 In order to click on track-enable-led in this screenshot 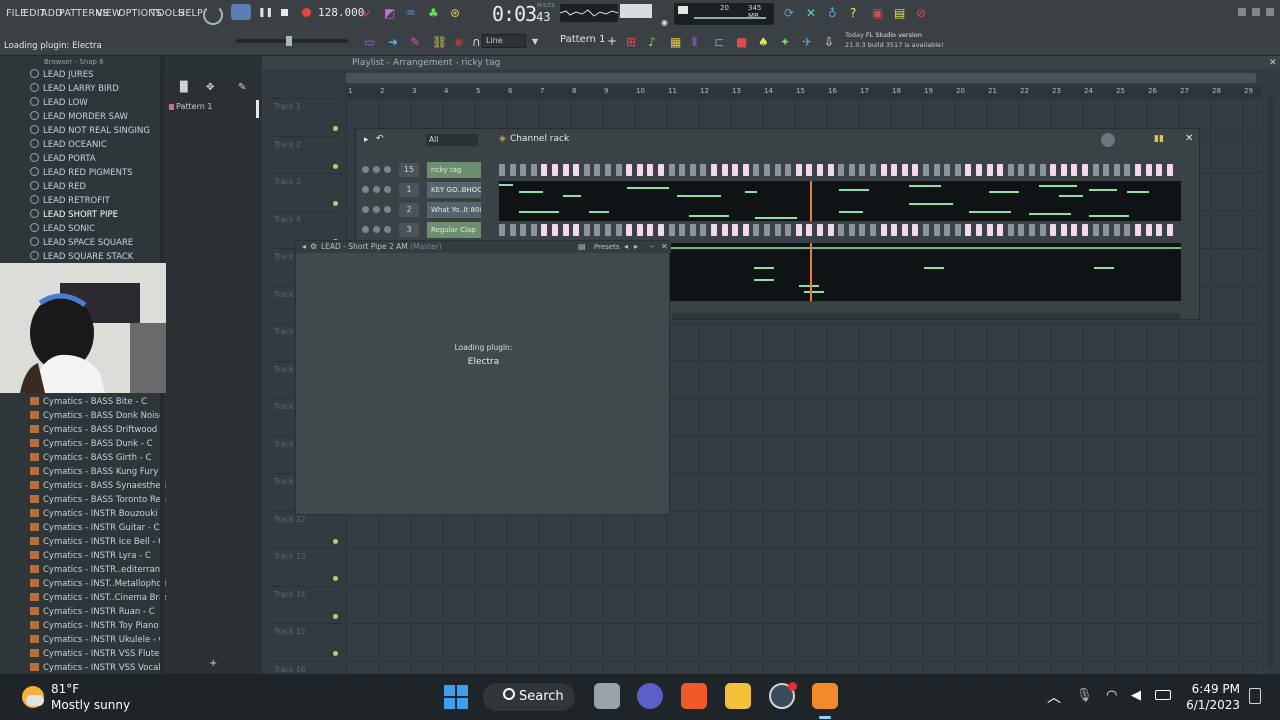, I will do `click(335, 541)`.